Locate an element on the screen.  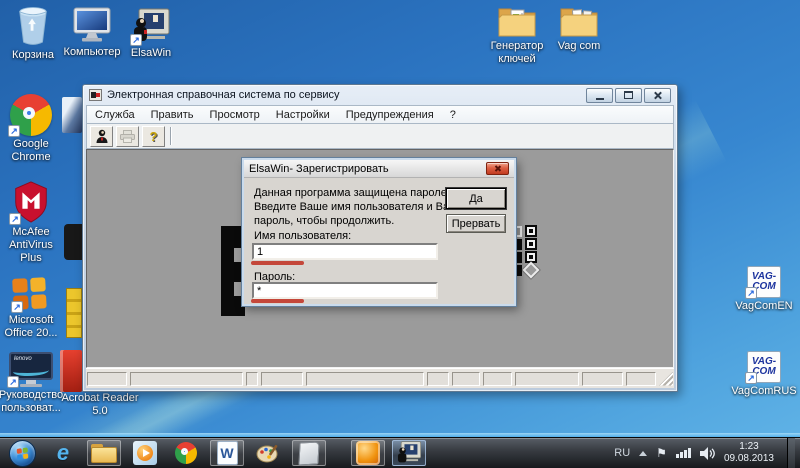
taskbar-item-word: W is located at coordinates (227, 453).